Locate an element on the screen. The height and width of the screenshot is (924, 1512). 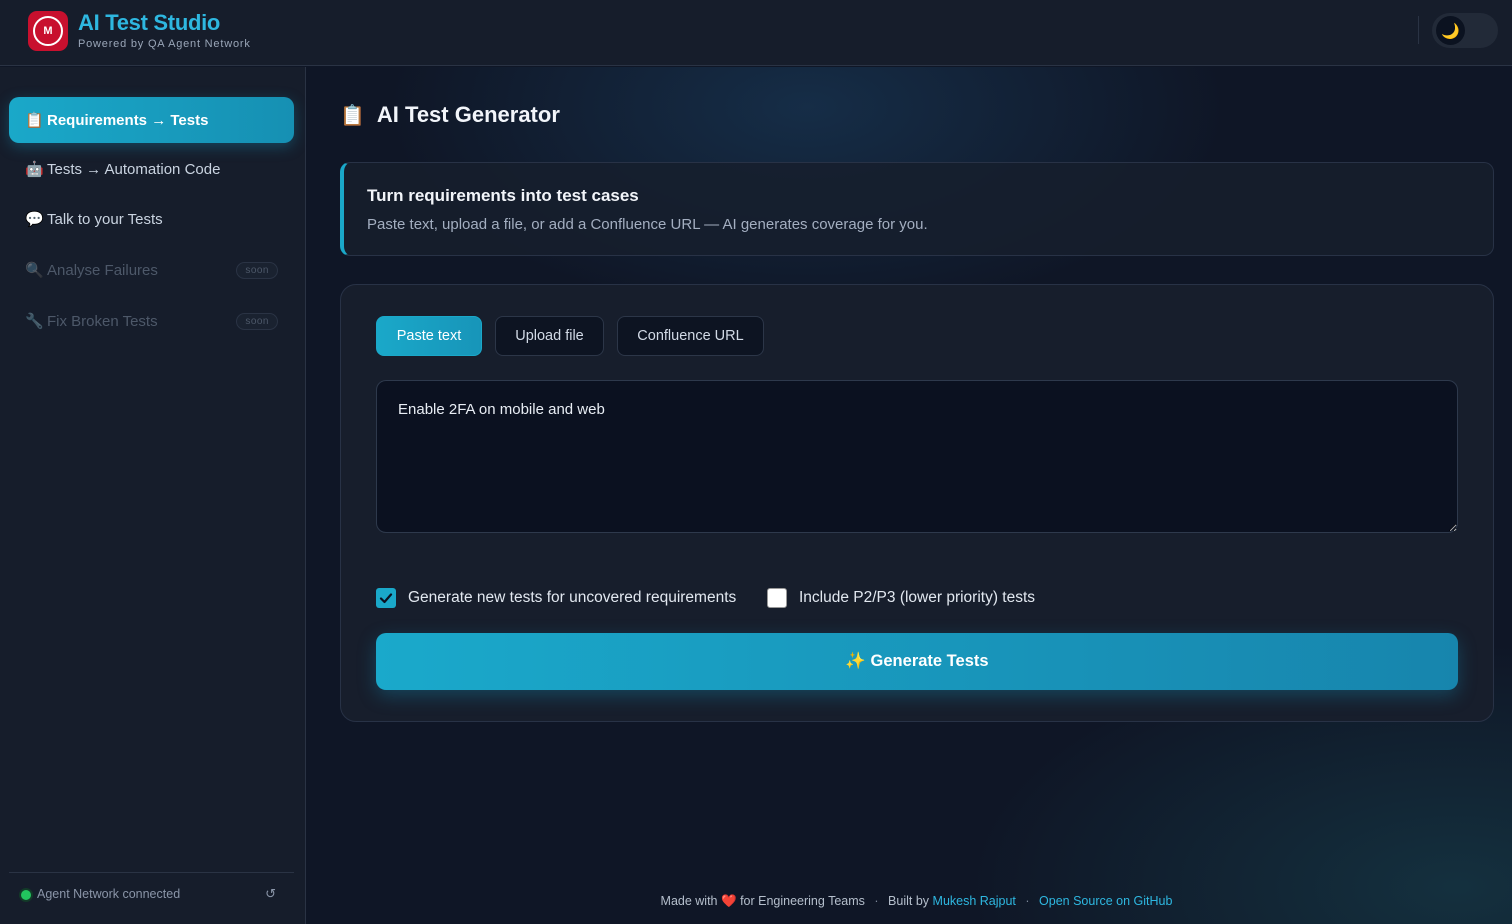
sidebar-item-fix-broken-tests: 🔧 Fix Broken Tests soon is located at coordinates (151, 321).